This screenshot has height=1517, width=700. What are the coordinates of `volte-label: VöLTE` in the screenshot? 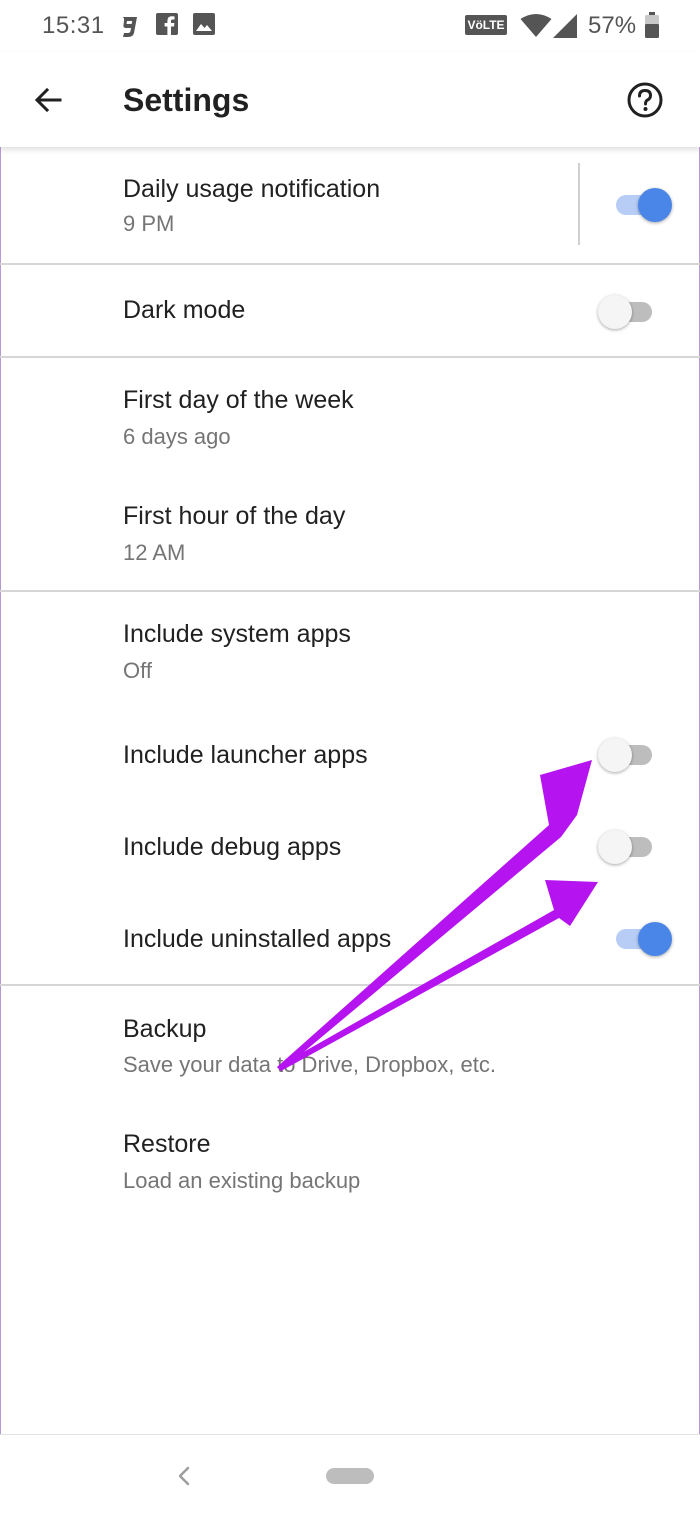 It's located at (486, 25).